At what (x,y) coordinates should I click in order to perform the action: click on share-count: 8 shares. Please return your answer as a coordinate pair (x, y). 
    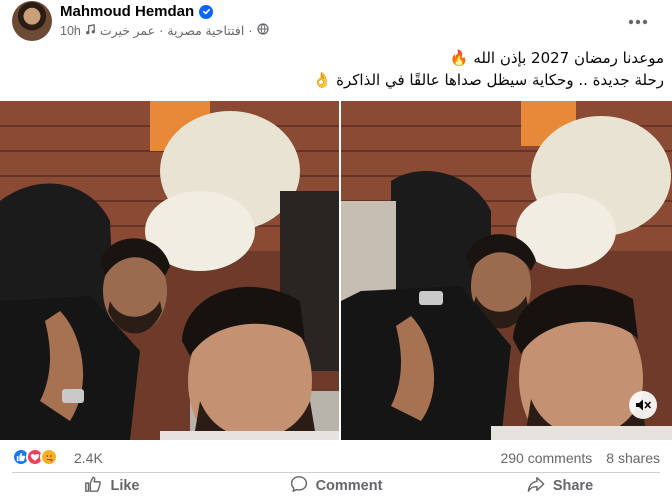
    Looking at the image, I should click on (633, 458).